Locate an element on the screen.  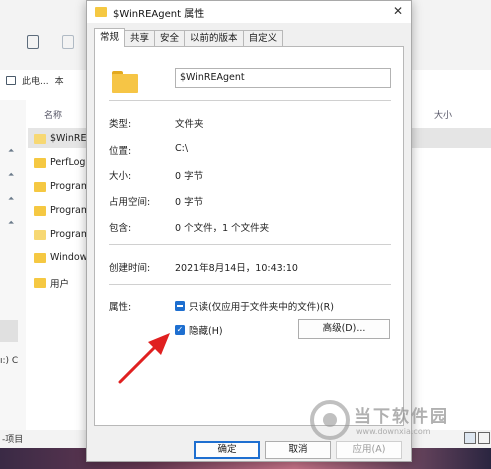
location-label: 位置: is located at coordinates (120, 151).